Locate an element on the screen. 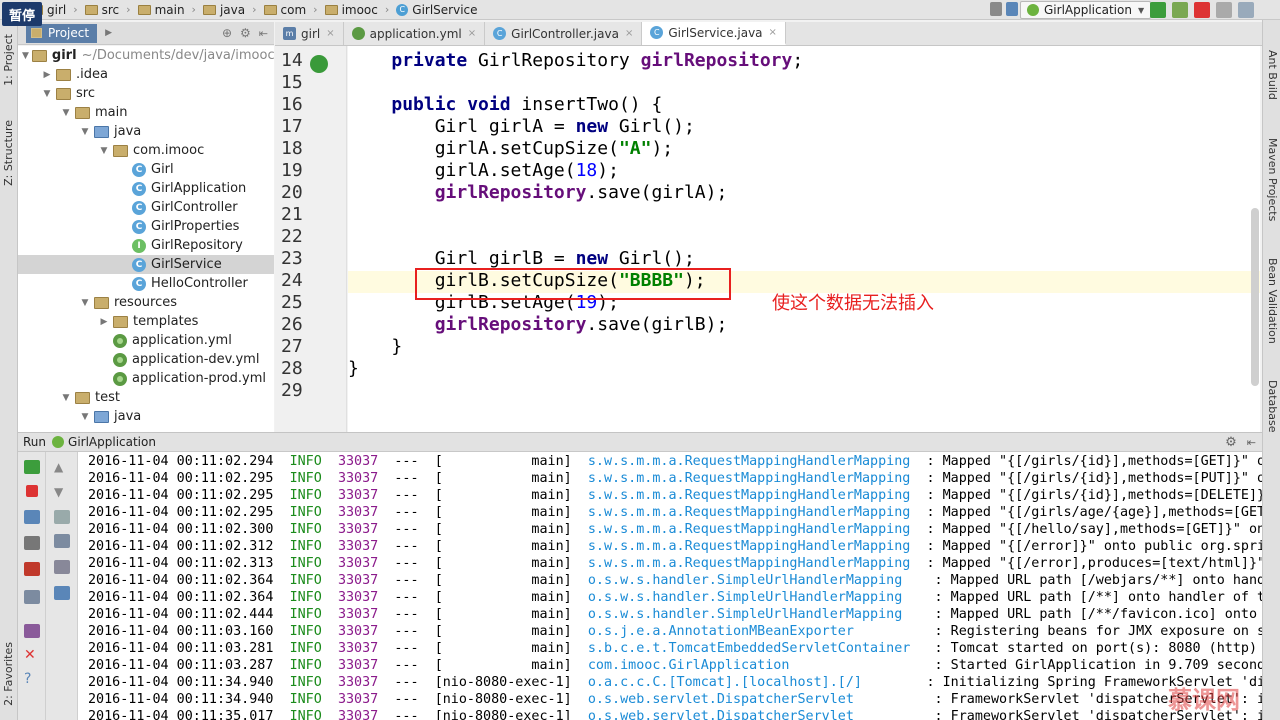 This screenshot has width=1280, height=720. exit-icon is located at coordinates (32, 569).